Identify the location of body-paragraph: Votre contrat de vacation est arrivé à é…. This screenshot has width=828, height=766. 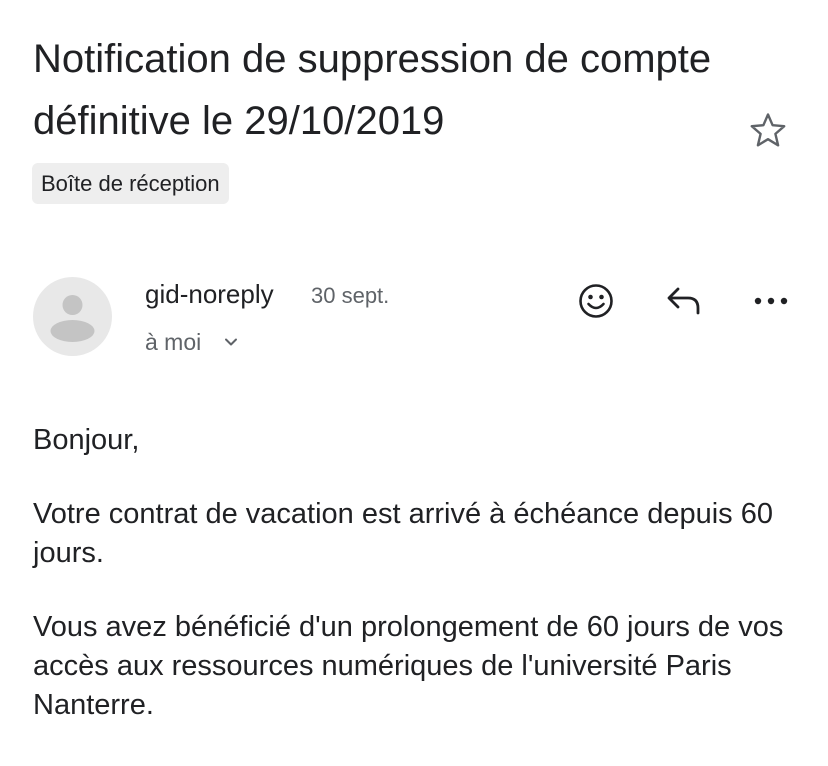
(403, 533).